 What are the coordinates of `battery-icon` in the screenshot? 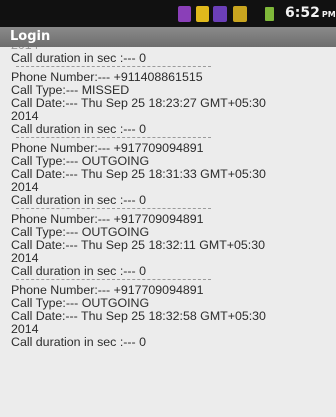 It's located at (269, 14).